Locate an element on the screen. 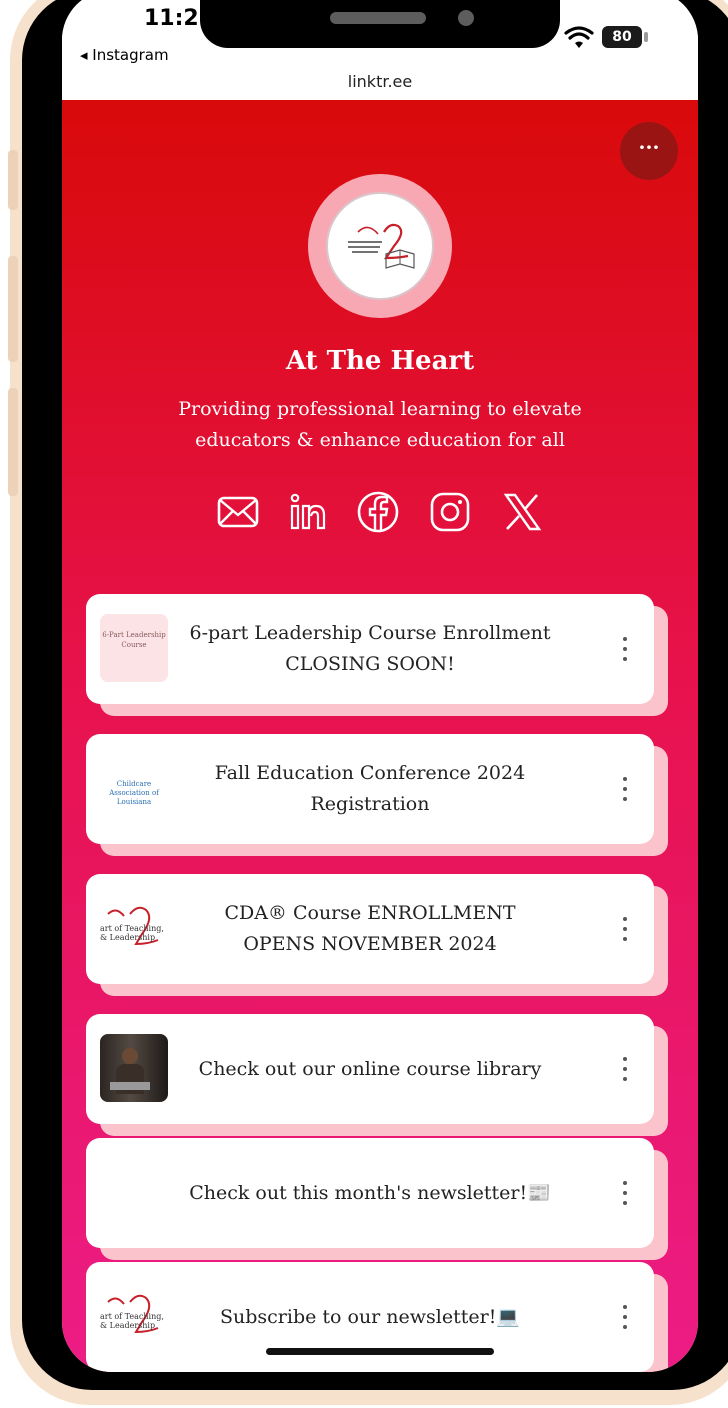 The height and width of the screenshot is (1408, 728). link-title: Subscribe to our newsletter!💻 is located at coordinates (370, 1316).